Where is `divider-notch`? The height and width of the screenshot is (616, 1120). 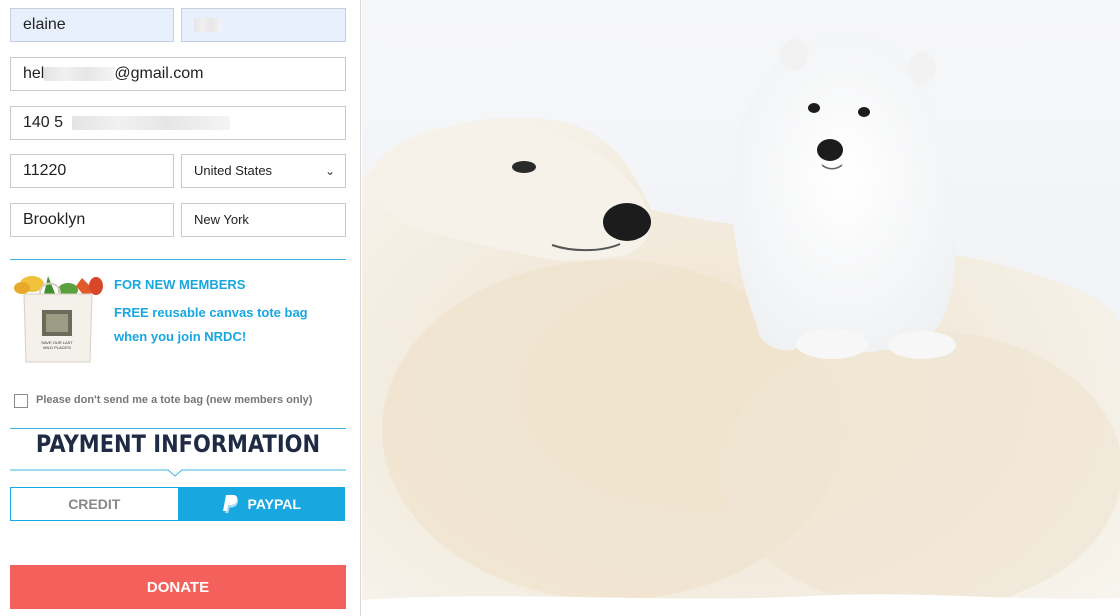
divider-notch is located at coordinates (178, 473).